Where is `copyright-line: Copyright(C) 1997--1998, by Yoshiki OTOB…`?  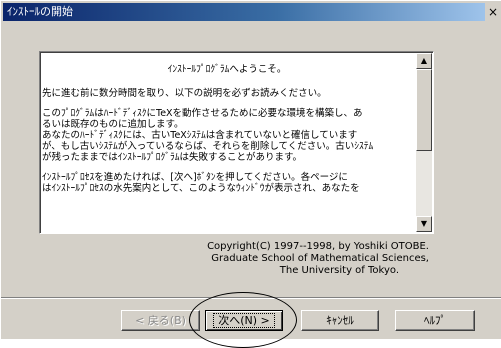 copyright-line: Copyright(C) 1997--1998, by Yoshiki OTOB… is located at coordinates (318, 246).